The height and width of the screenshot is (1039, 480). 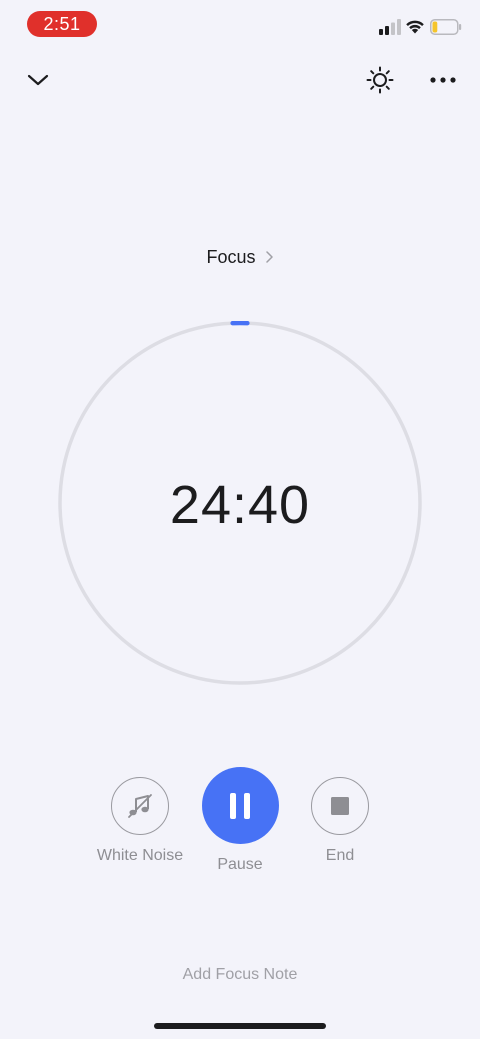 I want to click on collapse-button, so click(x=38, y=80).